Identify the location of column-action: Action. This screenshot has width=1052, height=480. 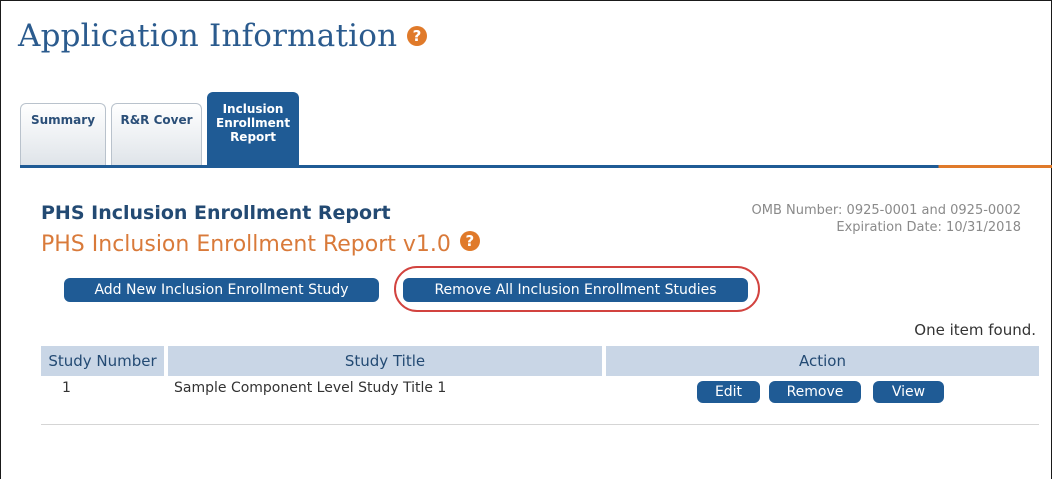
(822, 361).